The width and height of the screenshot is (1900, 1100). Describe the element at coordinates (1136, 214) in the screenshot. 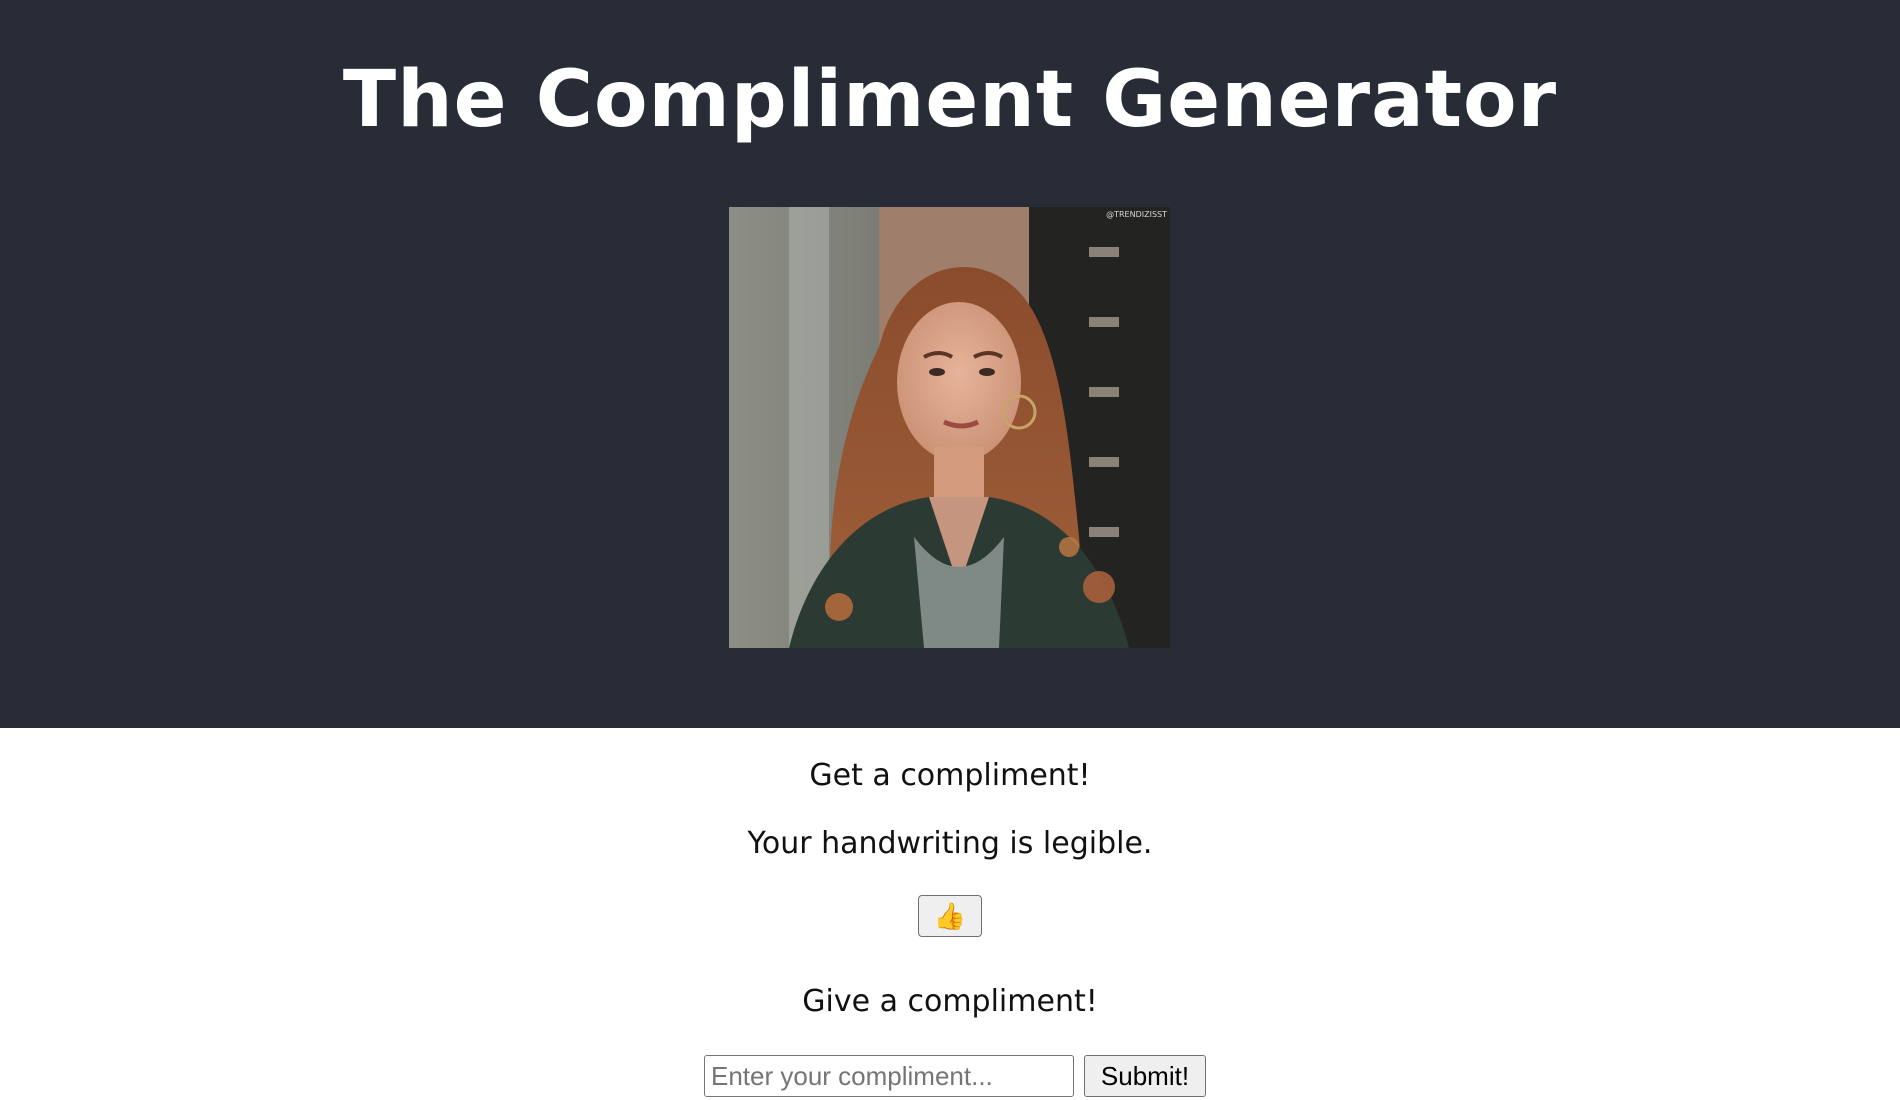

I see `gif-watermark: @TRENDIZISST` at that location.